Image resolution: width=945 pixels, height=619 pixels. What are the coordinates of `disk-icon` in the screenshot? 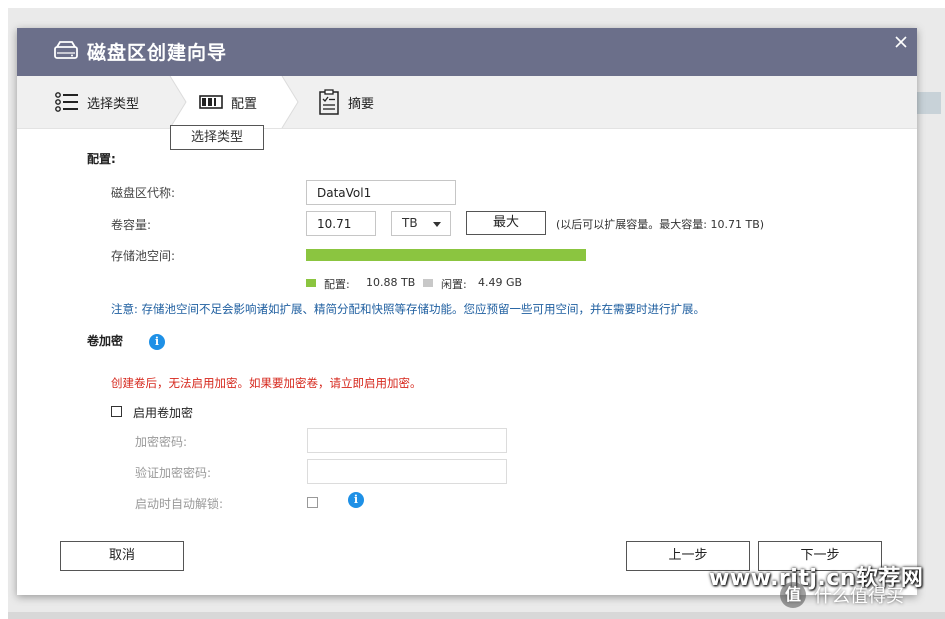 It's located at (66, 50).